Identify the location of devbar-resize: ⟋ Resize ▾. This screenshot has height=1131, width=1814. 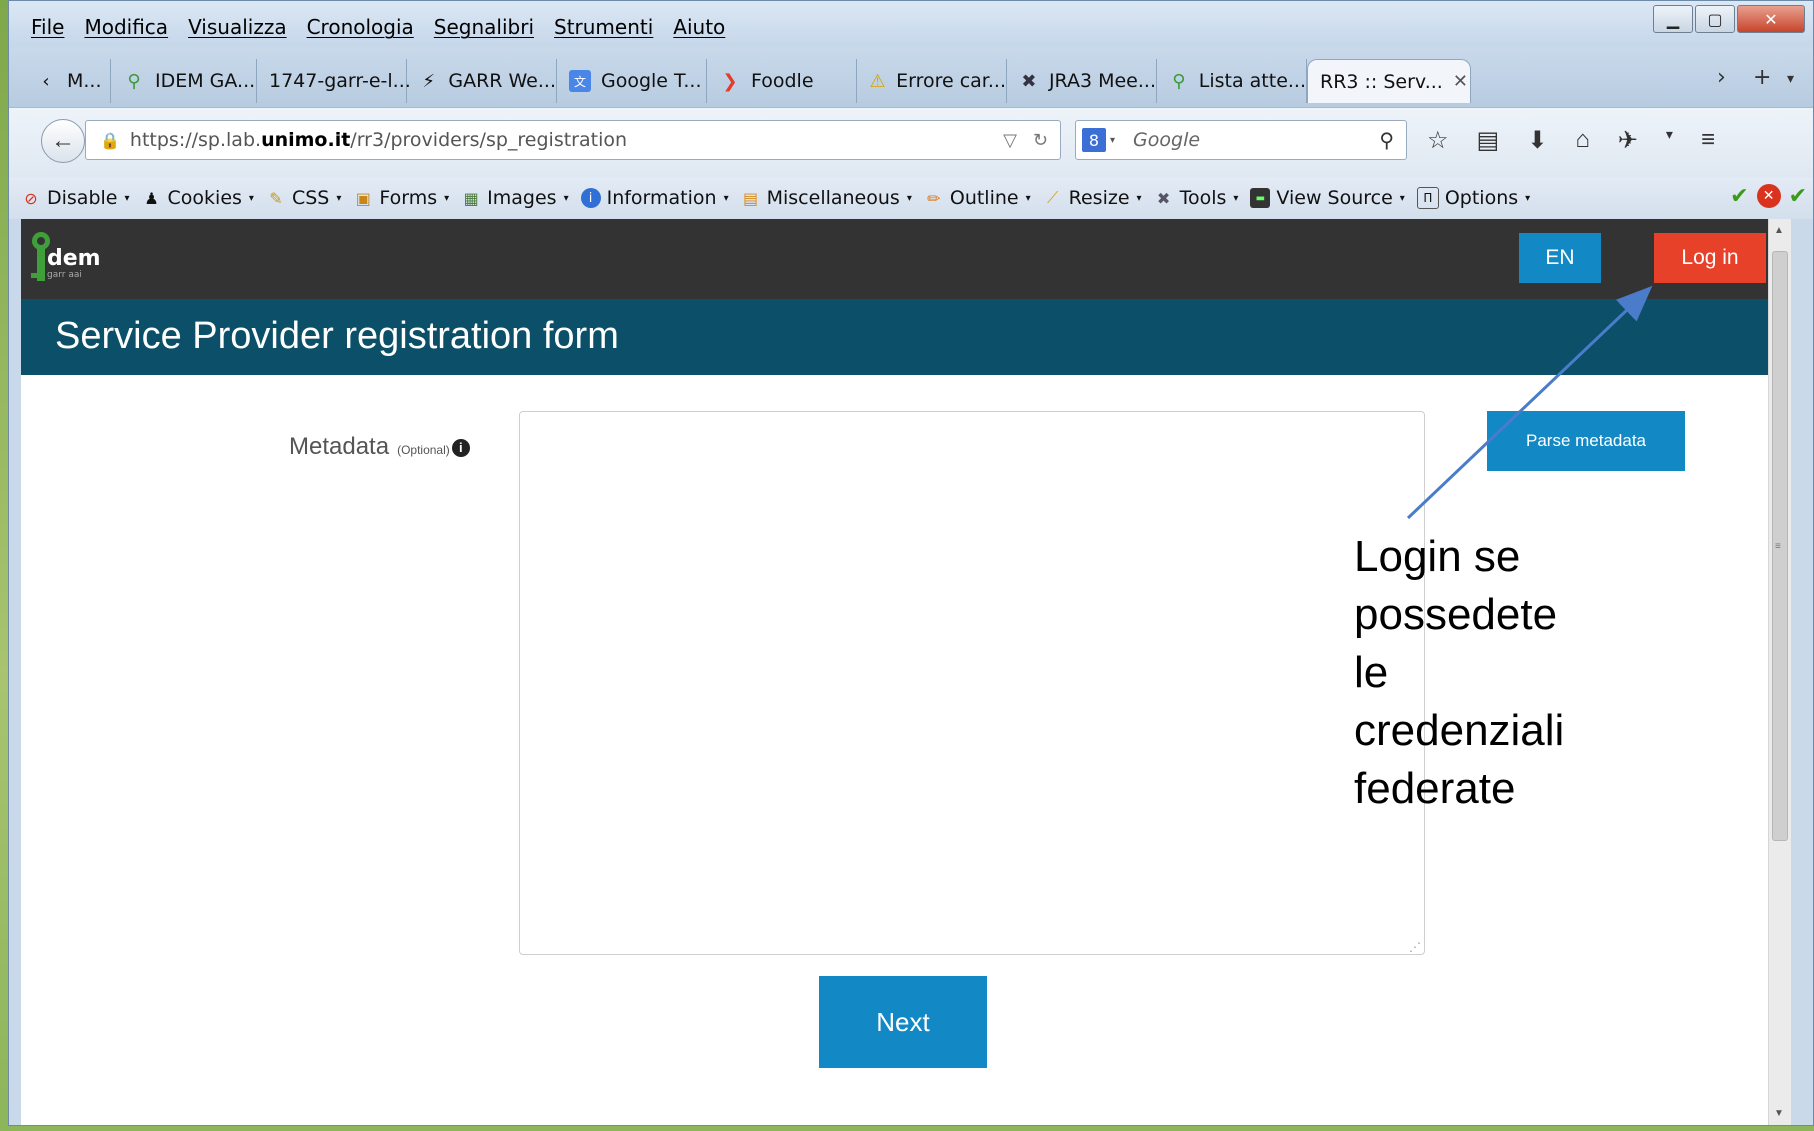
(1092, 198).